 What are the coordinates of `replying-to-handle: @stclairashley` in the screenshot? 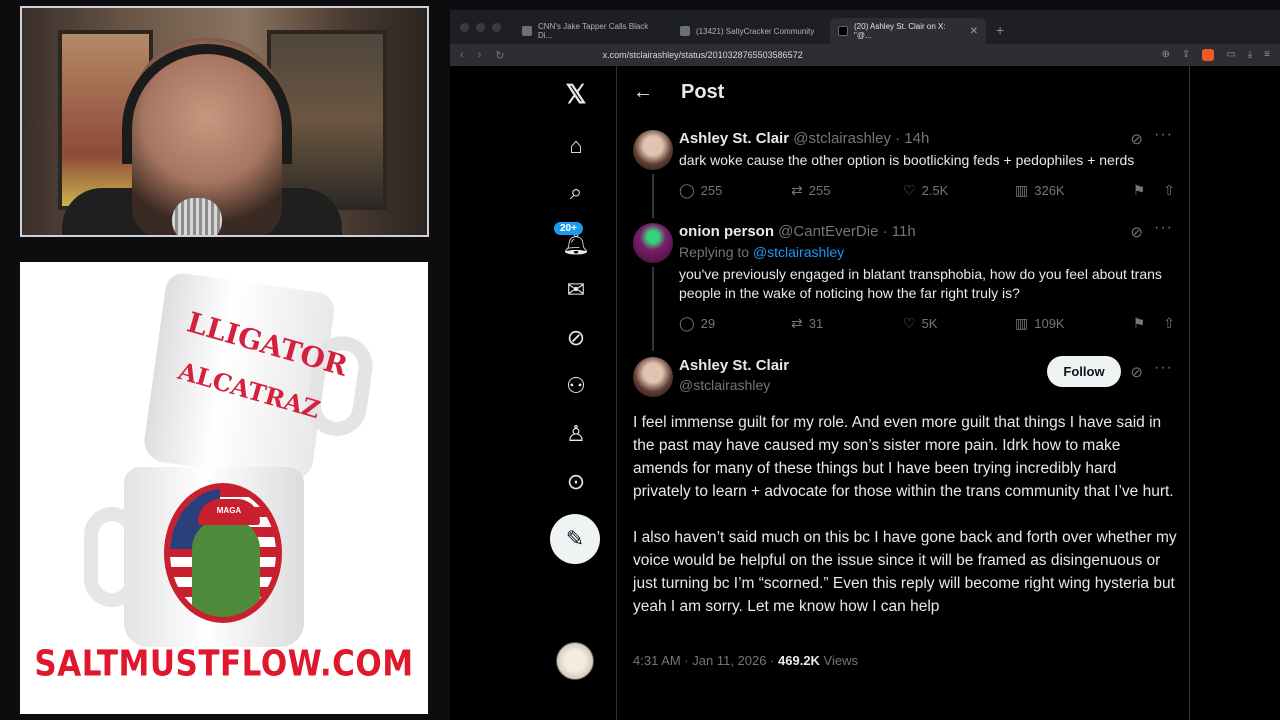 It's located at (798, 252).